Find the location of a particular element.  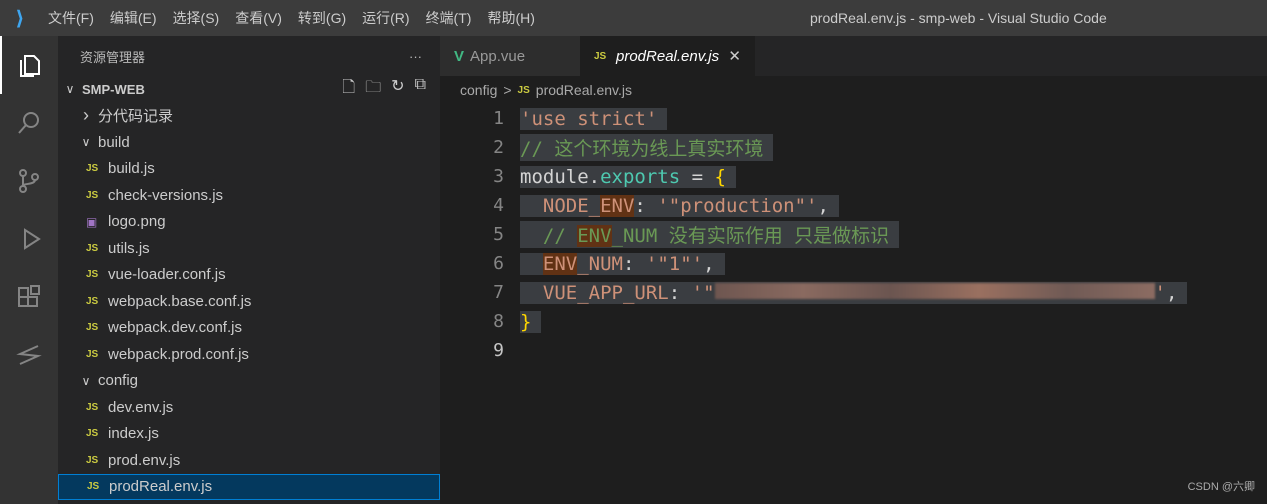

tab-app-vue: V App.vue is located at coordinates (510, 56).